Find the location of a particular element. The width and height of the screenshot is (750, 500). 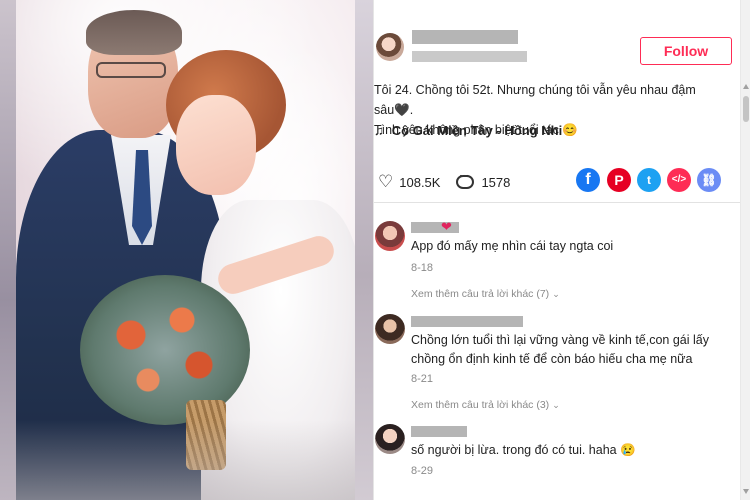

copy-link-icon: ⛓ is located at coordinates (709, 180).